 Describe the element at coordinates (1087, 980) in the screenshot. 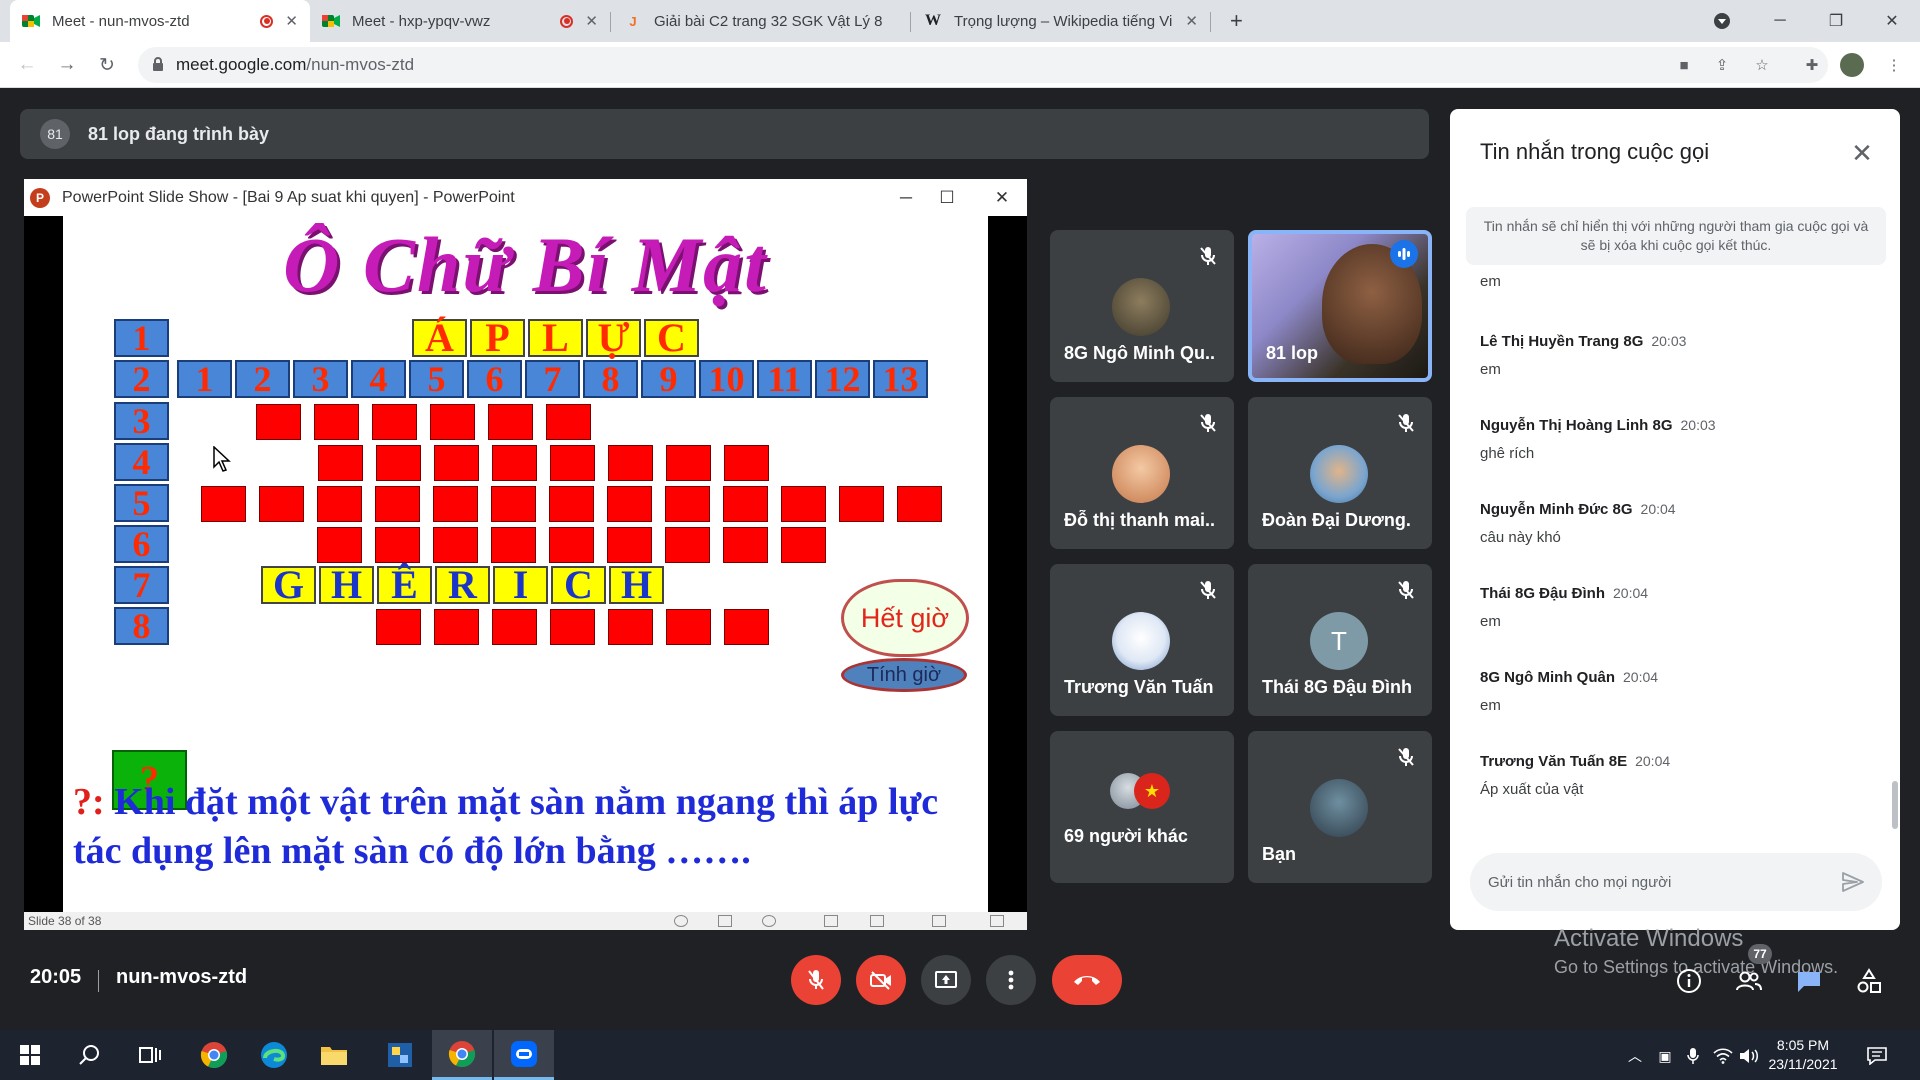

I see `end-call-button` at that location.